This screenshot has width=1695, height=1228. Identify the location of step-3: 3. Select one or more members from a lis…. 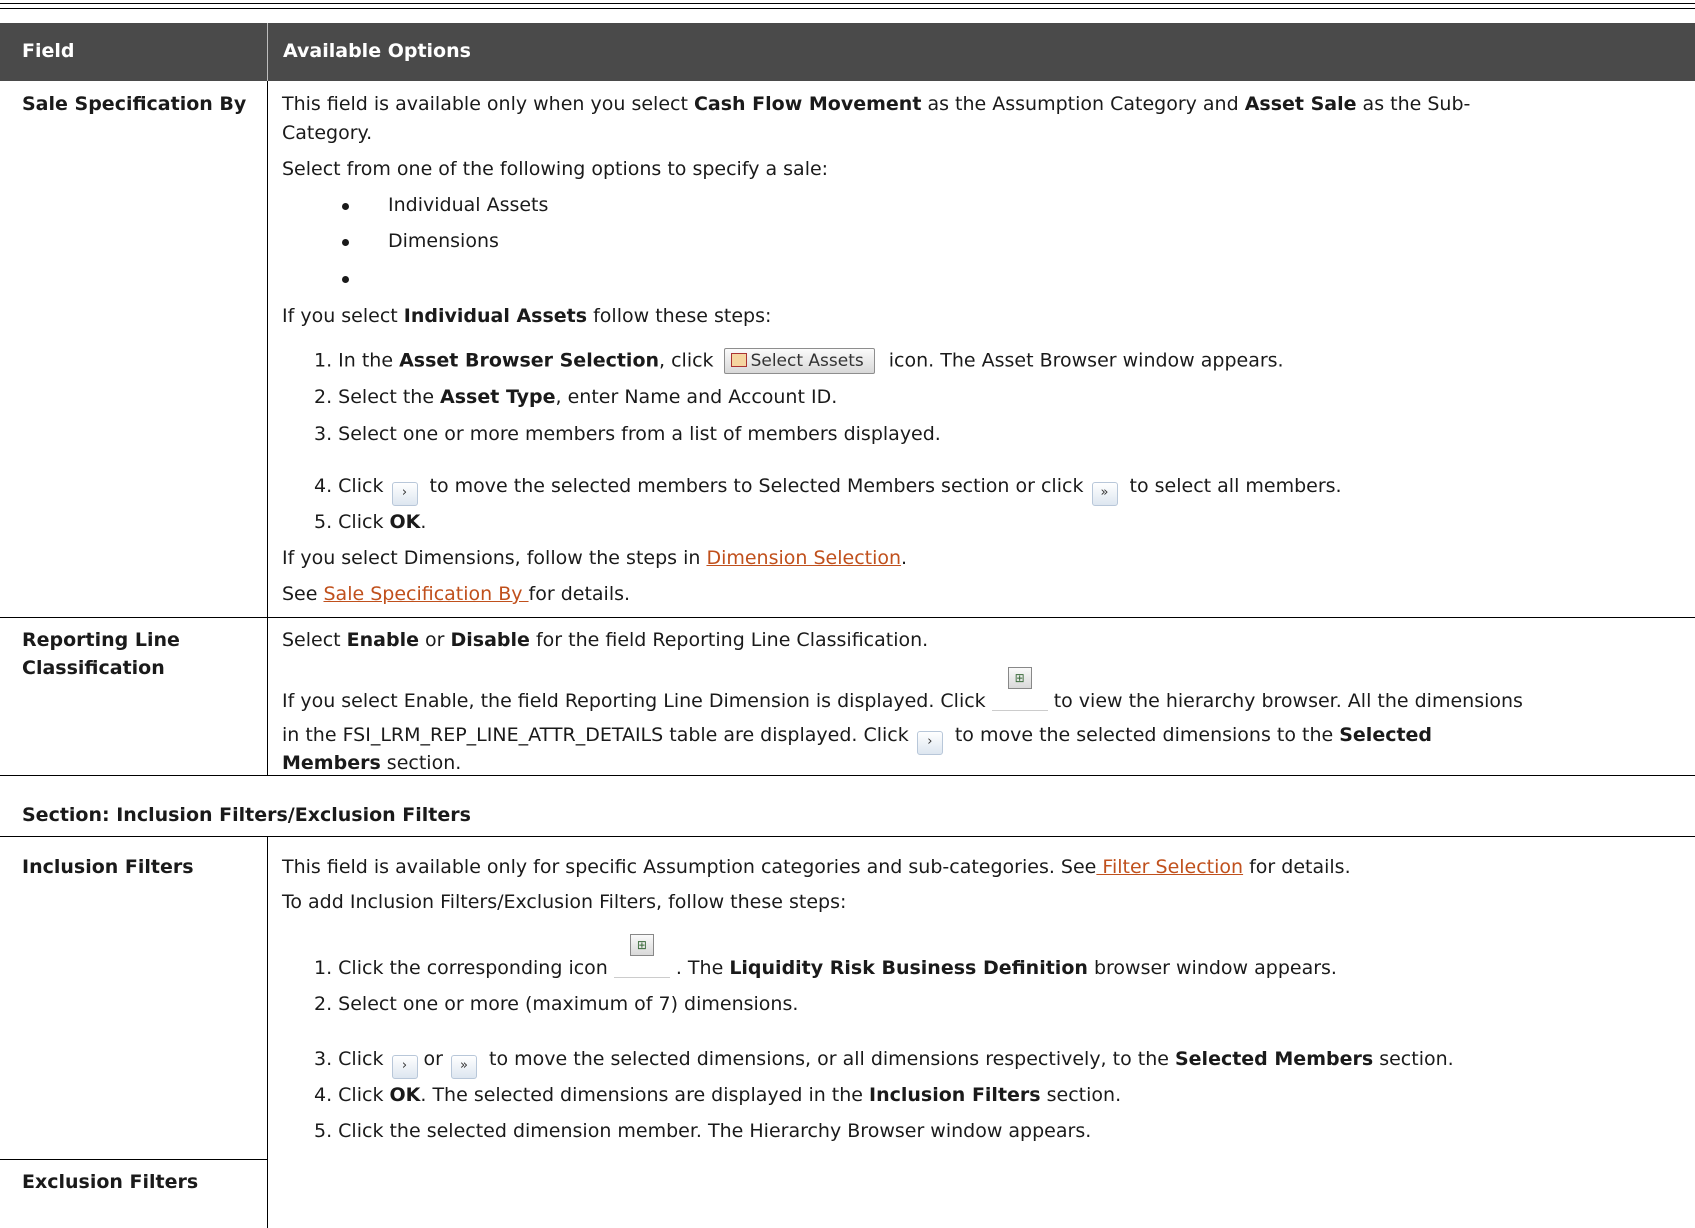
(627, 434).